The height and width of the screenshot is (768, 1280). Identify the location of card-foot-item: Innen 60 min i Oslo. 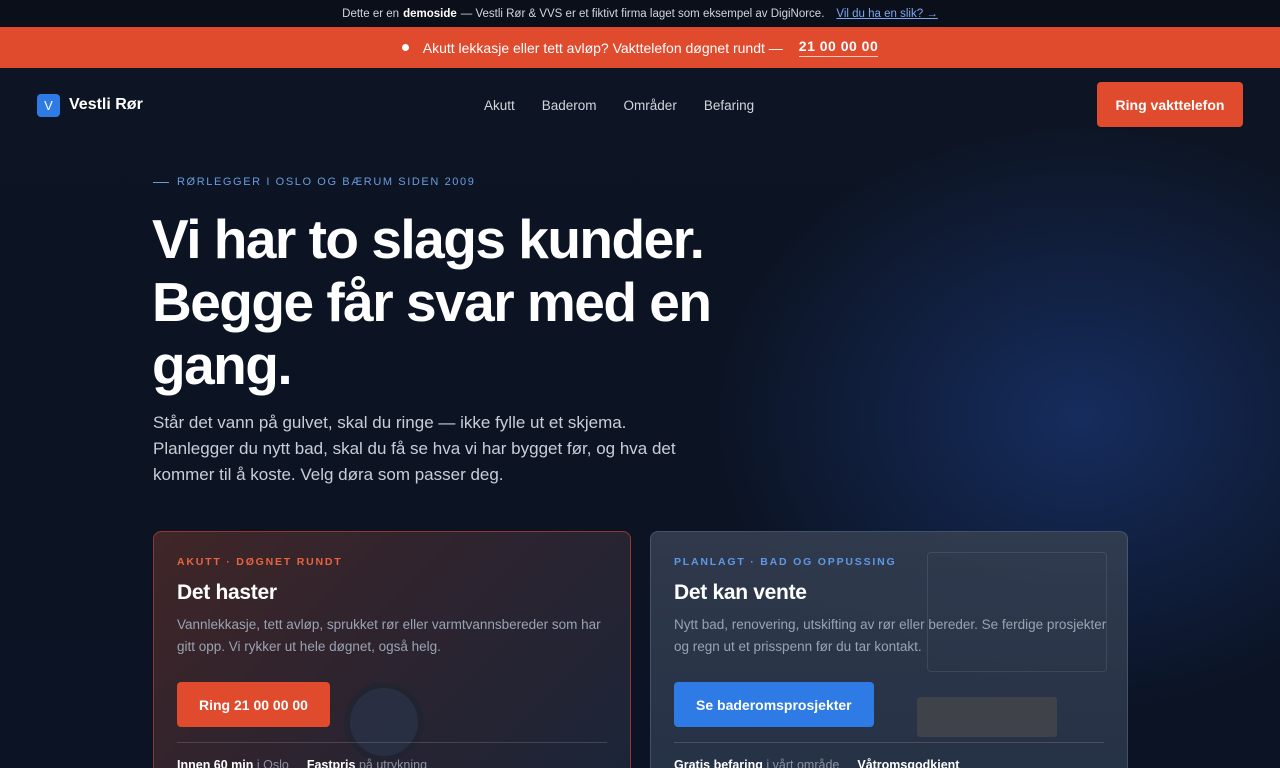
(233, 763).